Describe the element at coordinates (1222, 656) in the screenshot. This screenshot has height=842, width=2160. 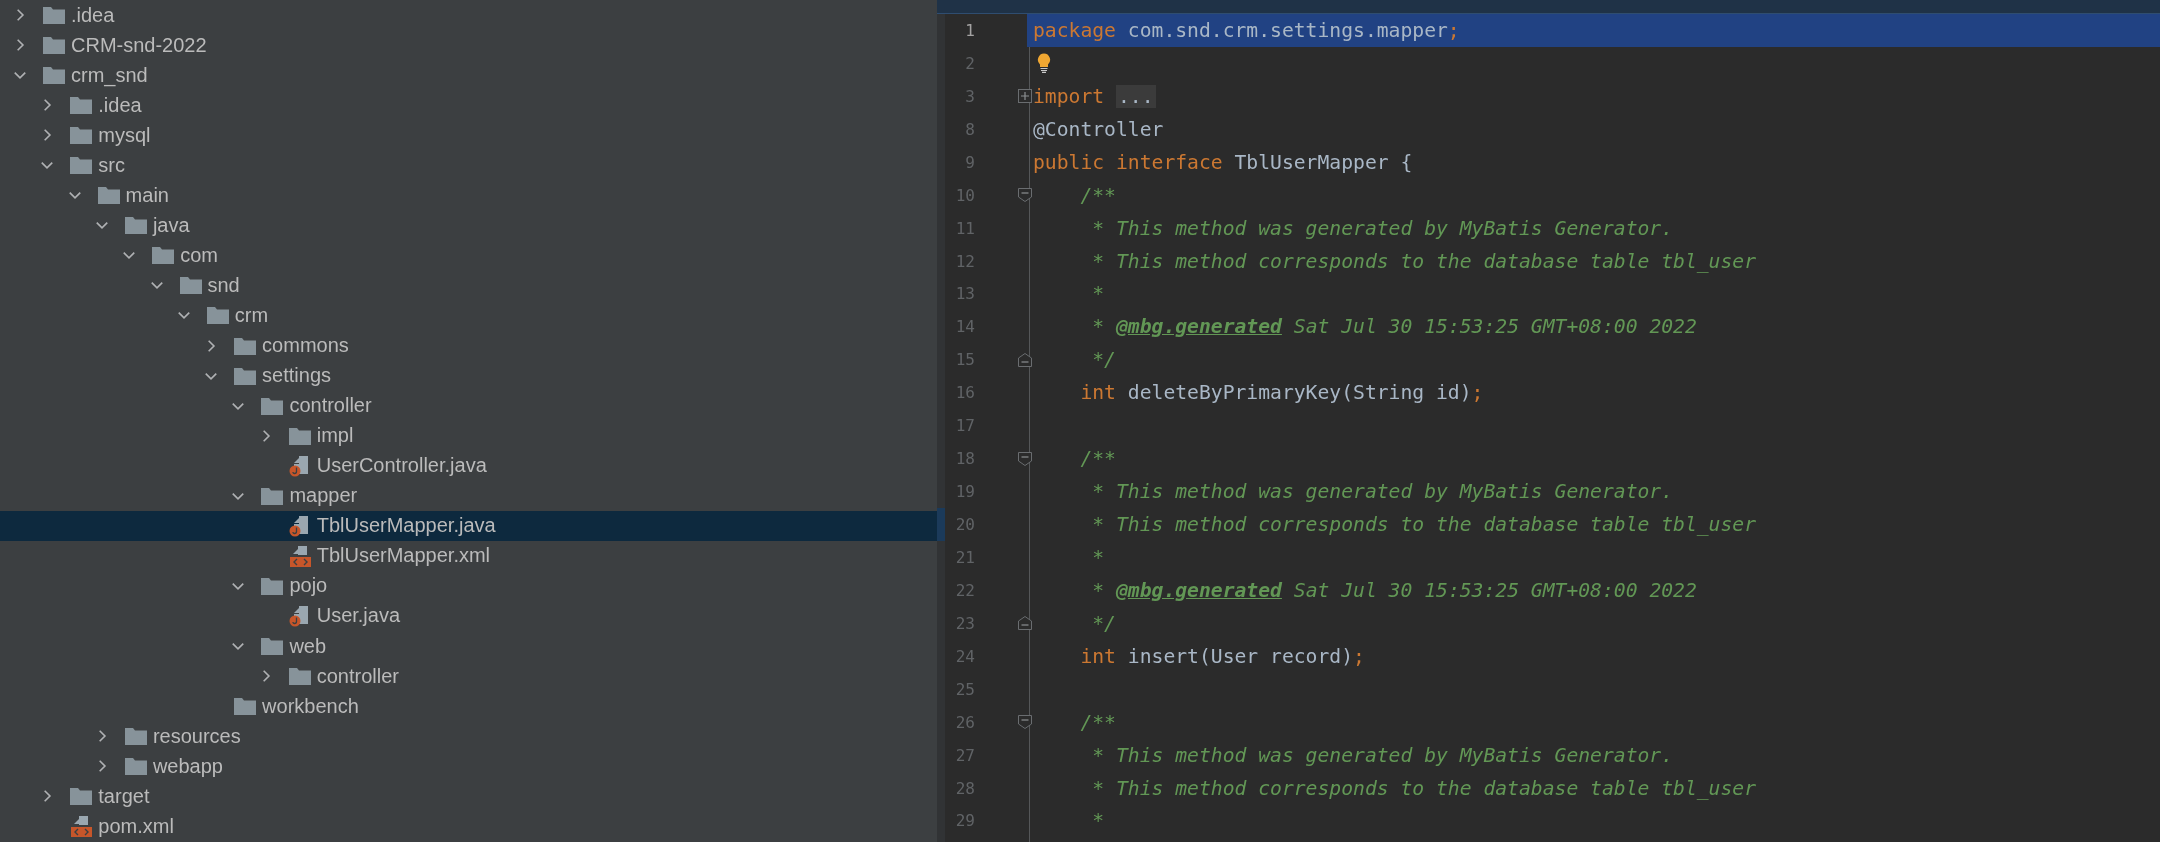
I see `code-line: int insert(User record);` at that location.